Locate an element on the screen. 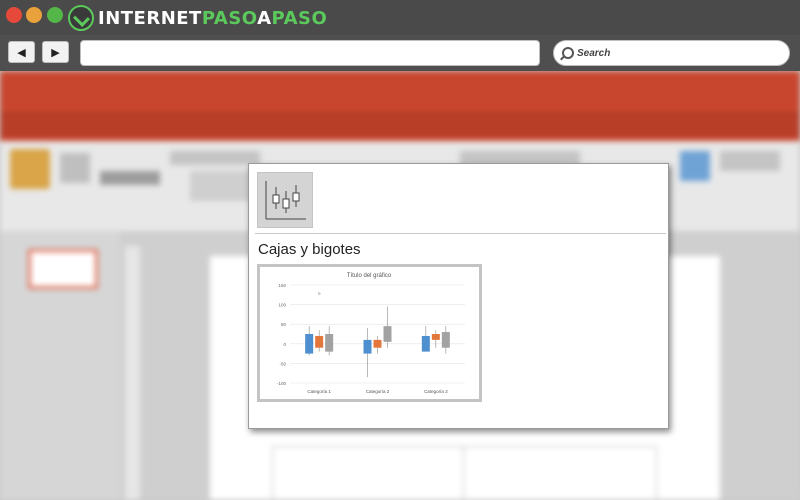  forward-button: ▶ is located at coordinates (55, 52).